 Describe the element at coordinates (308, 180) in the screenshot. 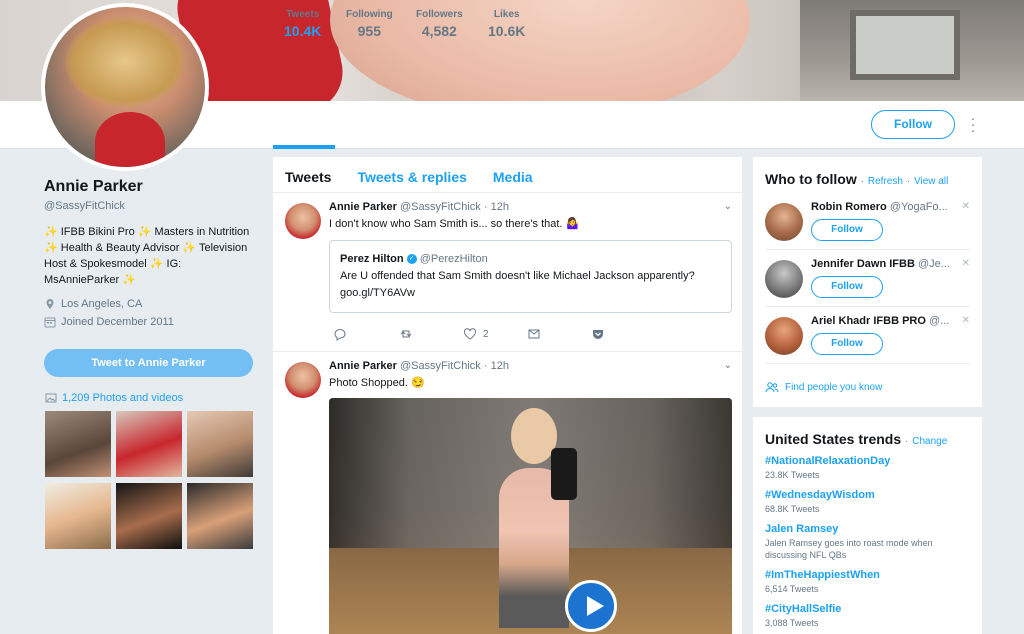

I see `tab-tweets: Tweets` at that location.